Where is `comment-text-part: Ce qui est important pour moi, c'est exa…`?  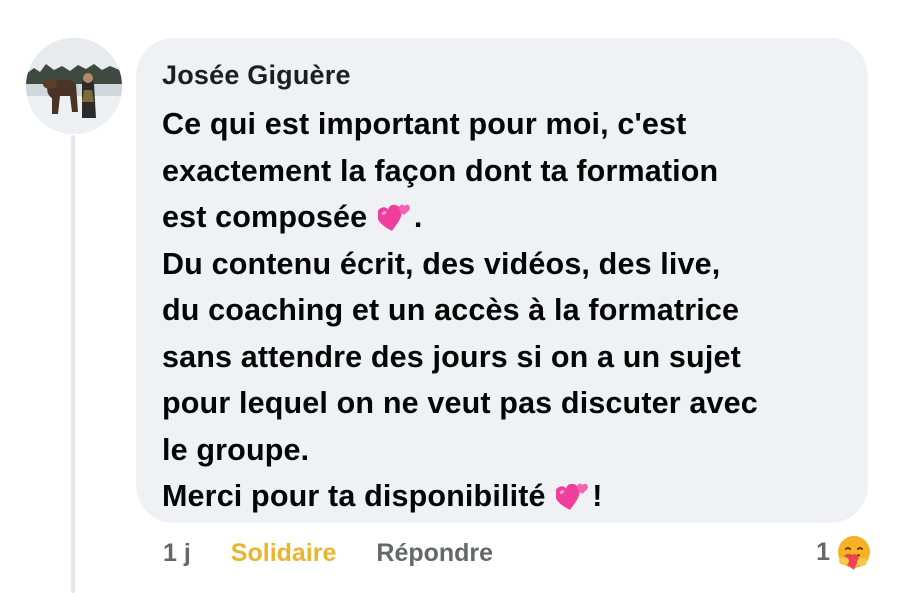 comment-text-part: Ce qui est important pour moi, c'est exa… is located at coordinates (440, 170).